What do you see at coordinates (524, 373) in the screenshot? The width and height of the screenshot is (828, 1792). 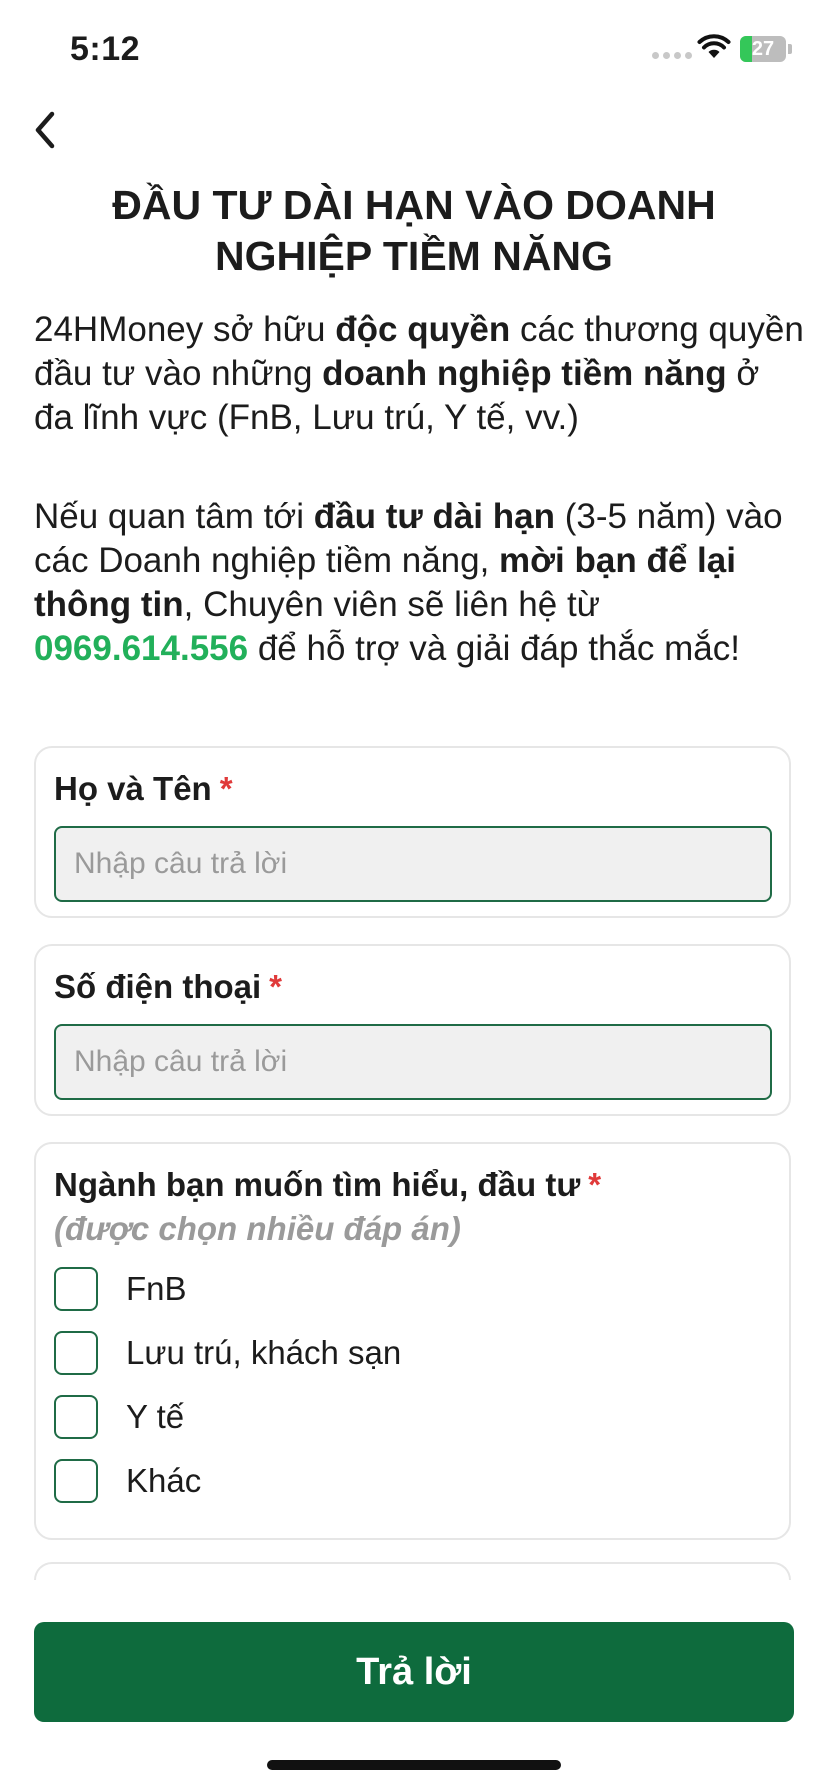 I see `intro-bold: doanh nghiệp tiềm năng` at bounding box center [524, 373].